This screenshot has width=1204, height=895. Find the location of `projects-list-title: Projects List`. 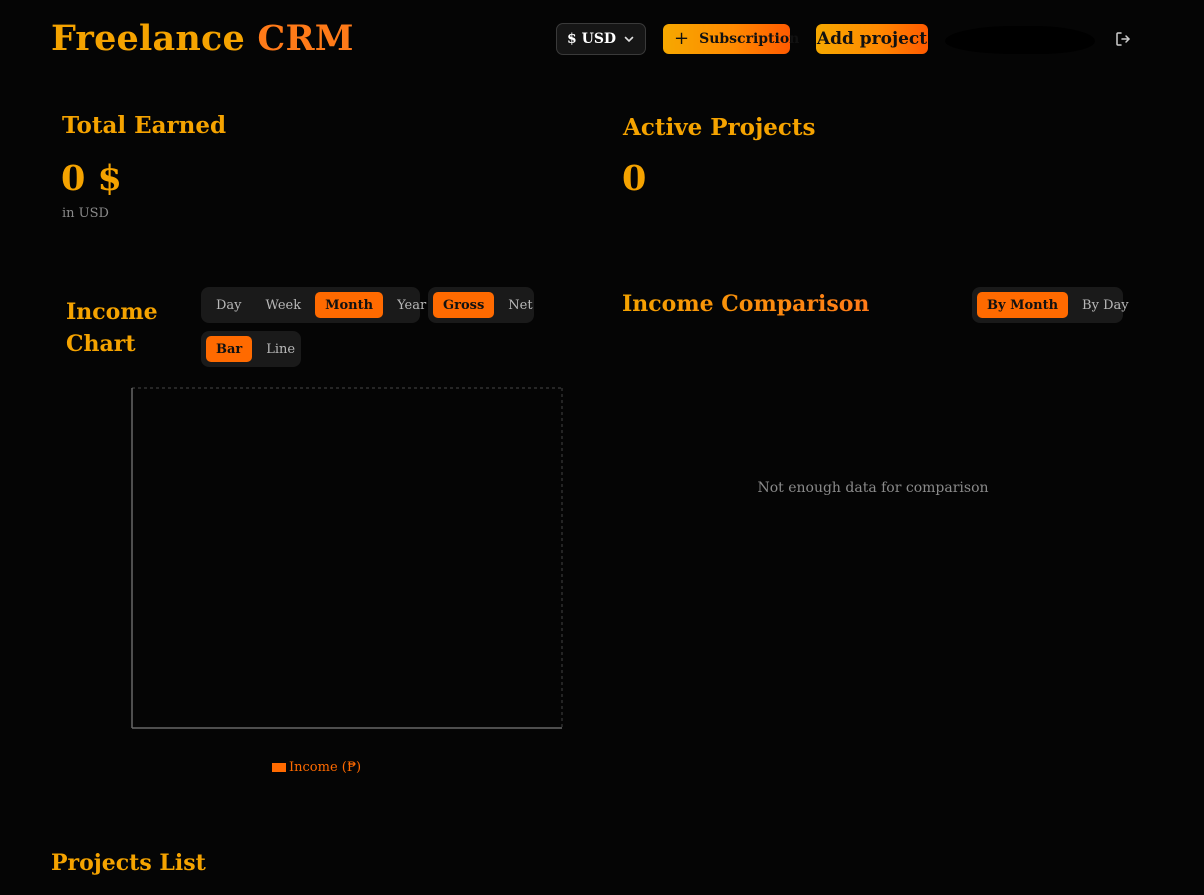

projects-list-title: Projects List is located at coordinates (128, 863).